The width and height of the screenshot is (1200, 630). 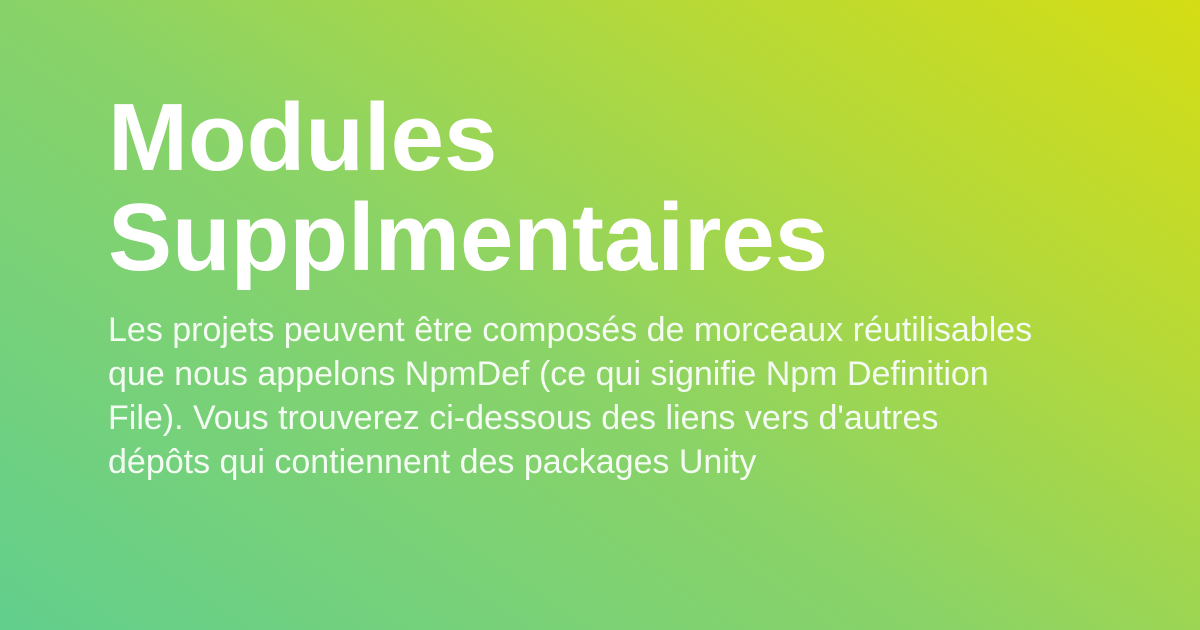 What do you see at coordinates (303, 137) in the screenshot?
I see `title-line-1: Modules` at bounding box center [303, 137].